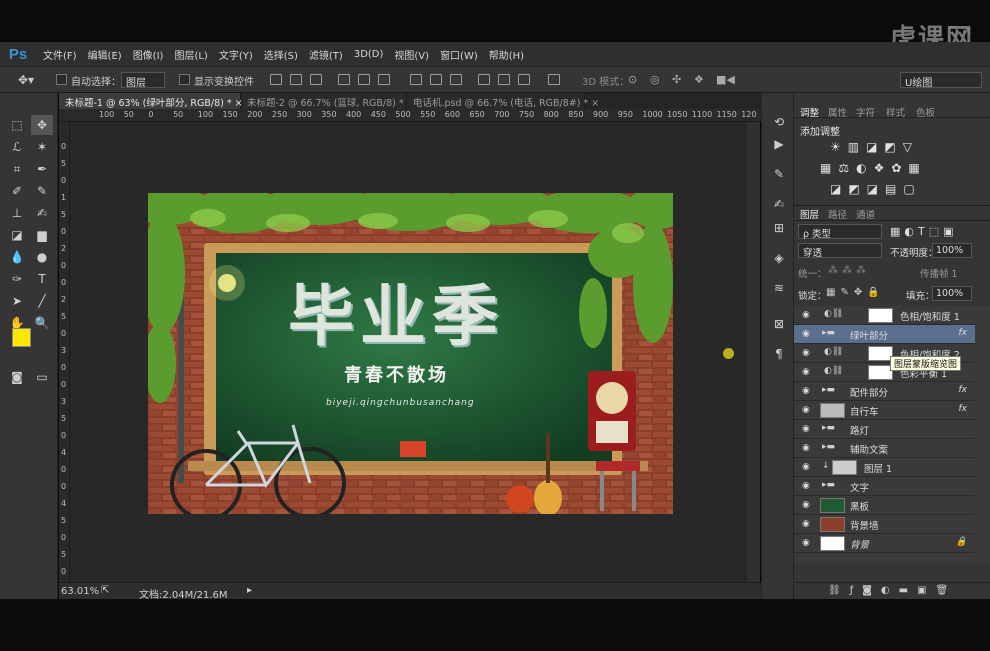  I want to click on close-icon: ×, so click(595, 103).